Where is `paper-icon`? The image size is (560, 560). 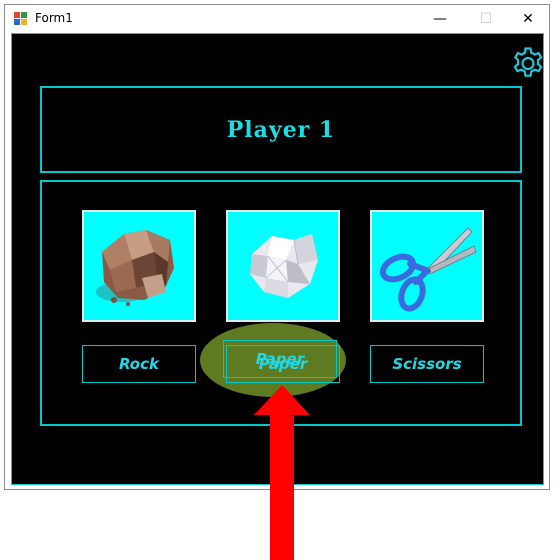
paper-icon is located at coordinates (284, 266).